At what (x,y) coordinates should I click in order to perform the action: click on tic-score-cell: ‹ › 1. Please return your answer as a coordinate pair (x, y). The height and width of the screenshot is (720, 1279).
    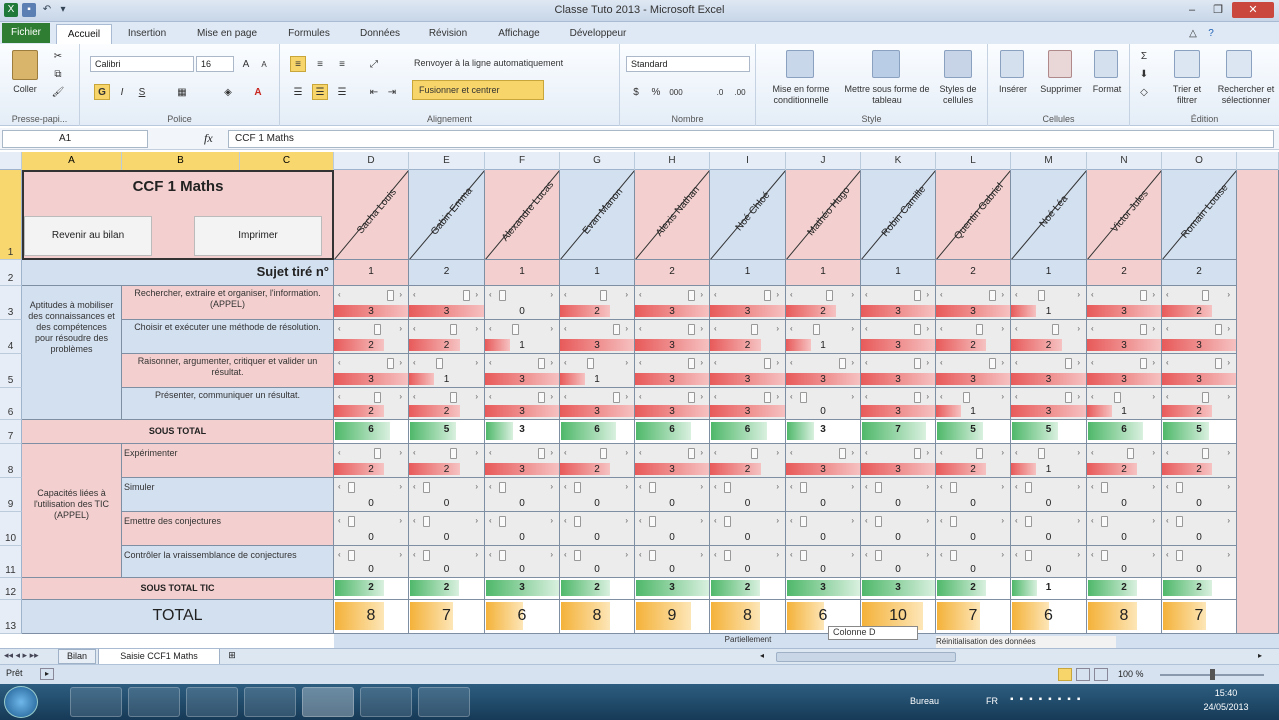
    Looking at the image, I should click on (1049, 461).